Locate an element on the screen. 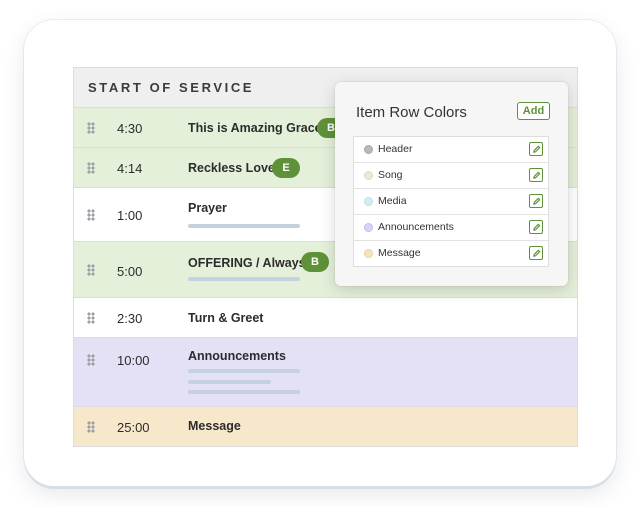 This screenshot has width=640, height=507. item-title: This is Amazing Grace is located at coordinates (255, 128).